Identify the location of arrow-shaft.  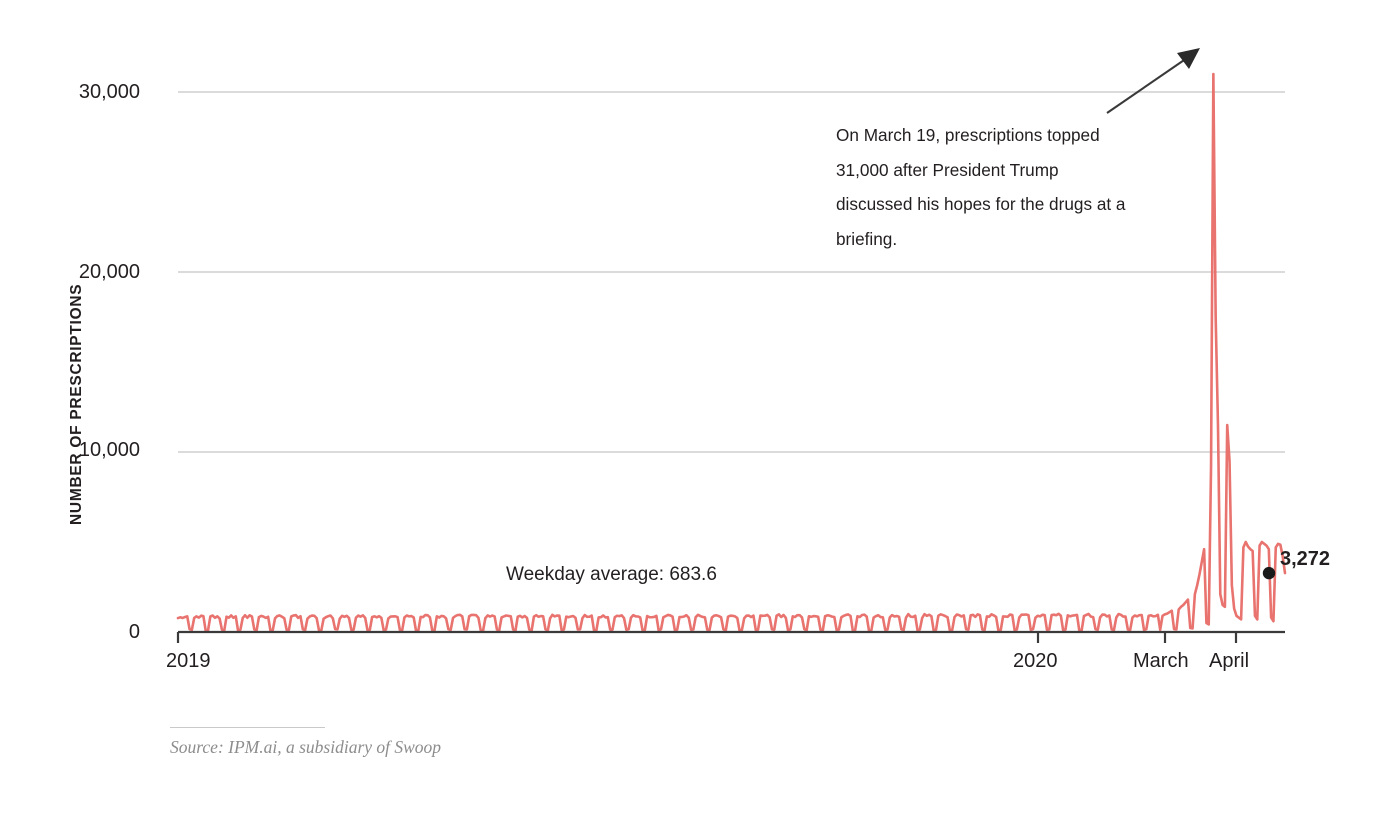
(1148, 84).